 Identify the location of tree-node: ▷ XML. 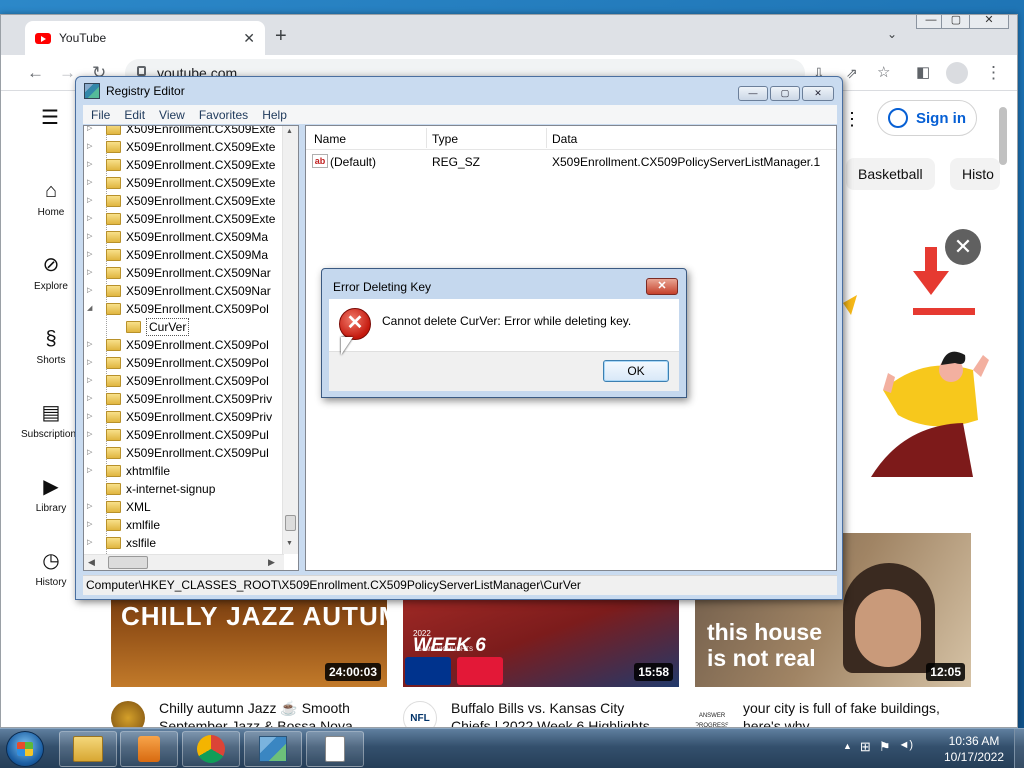
(186, 507).